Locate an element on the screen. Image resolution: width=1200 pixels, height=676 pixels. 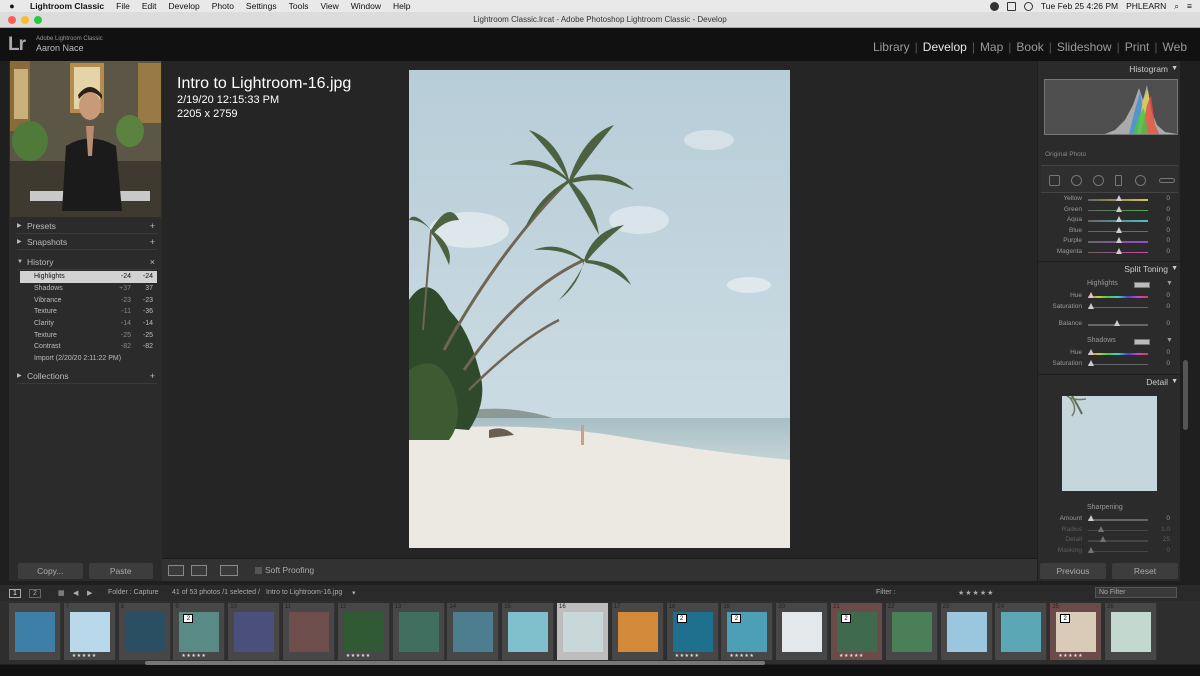
current-photo-name: Intro to Lightroom-16.jpg is located at coordinates (304, 592).